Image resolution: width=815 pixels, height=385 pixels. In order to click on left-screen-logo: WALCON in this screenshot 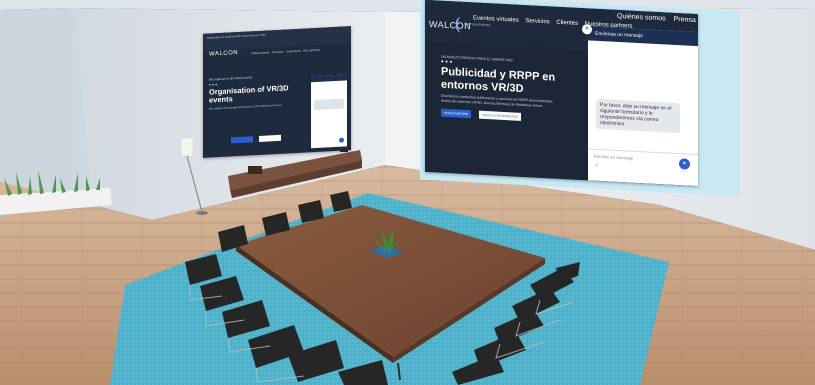, I will do `click(223, 54)`.